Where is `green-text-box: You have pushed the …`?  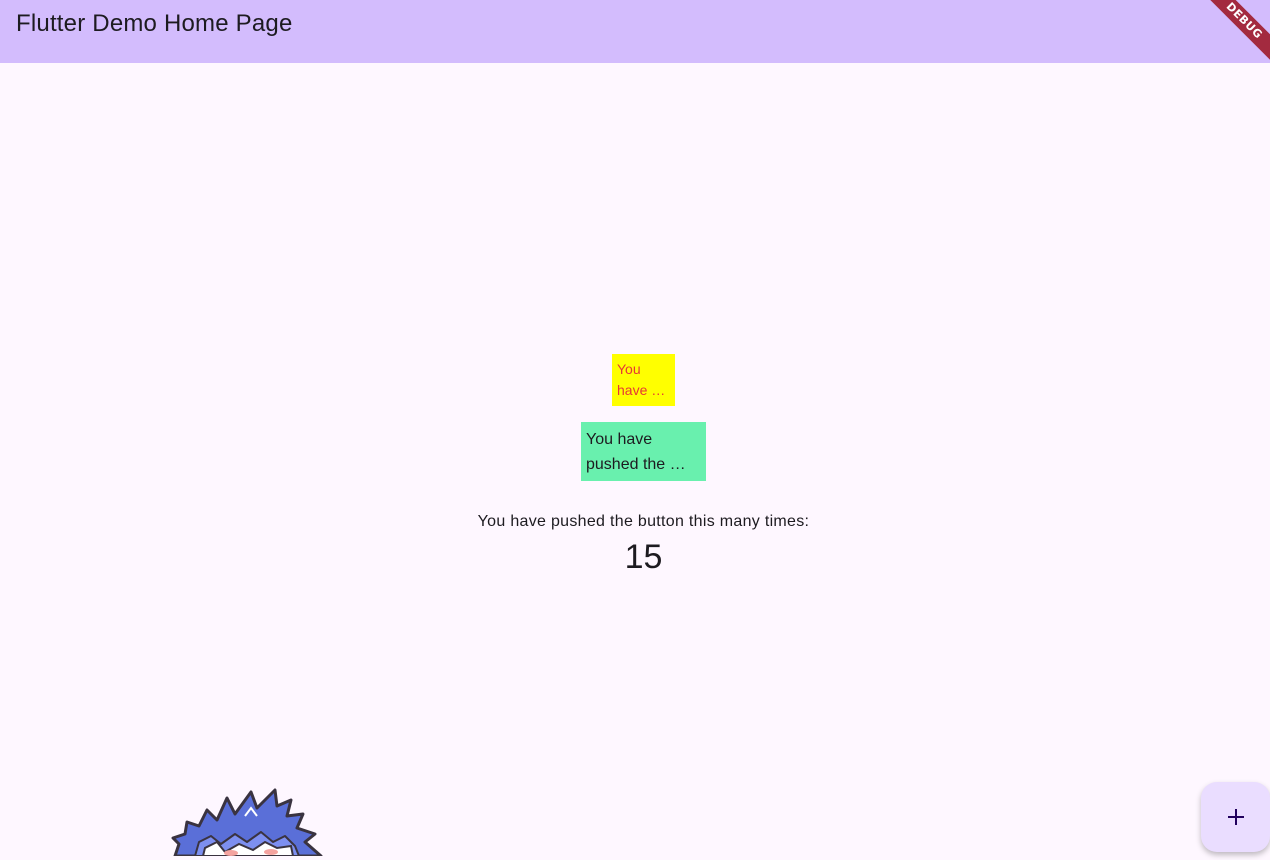 green-text-box: You have pushed the … is located at coordinates (643, 451).